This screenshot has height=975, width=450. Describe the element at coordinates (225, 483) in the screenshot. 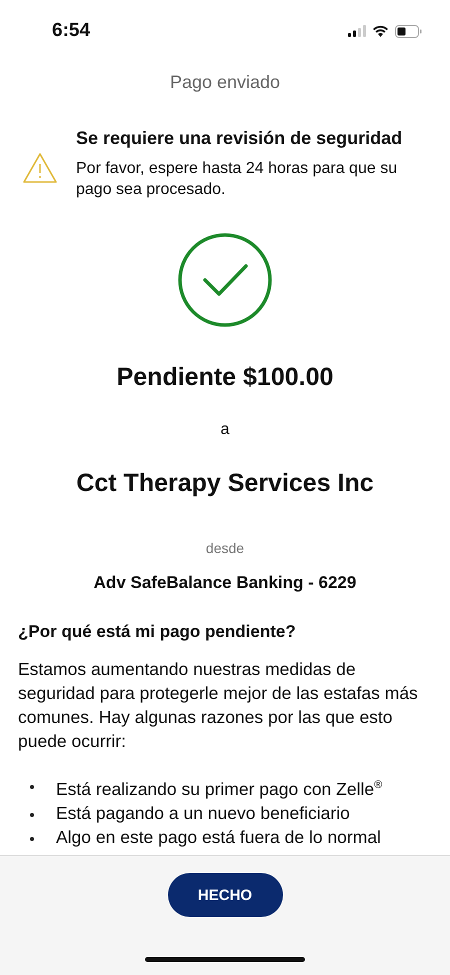

I see `recipient-name: Cct Therapy Services Inc` at that location.